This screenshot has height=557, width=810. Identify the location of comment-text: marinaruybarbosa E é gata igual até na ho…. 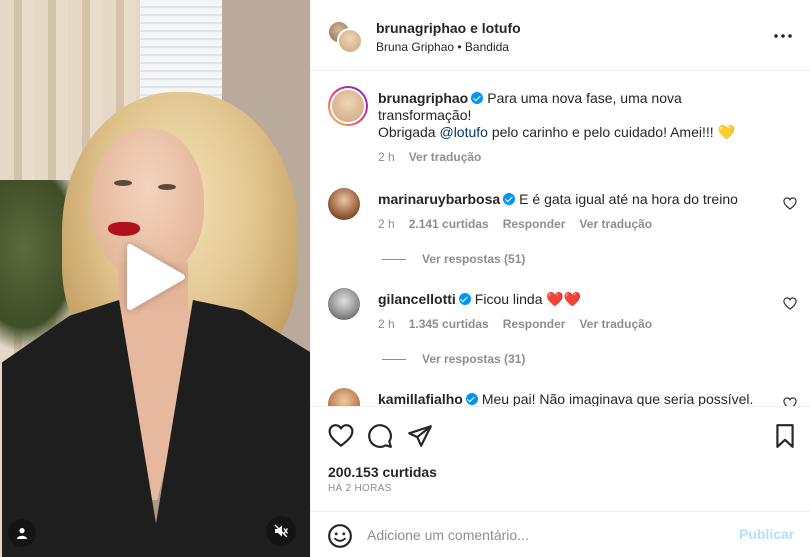
(578, 199).